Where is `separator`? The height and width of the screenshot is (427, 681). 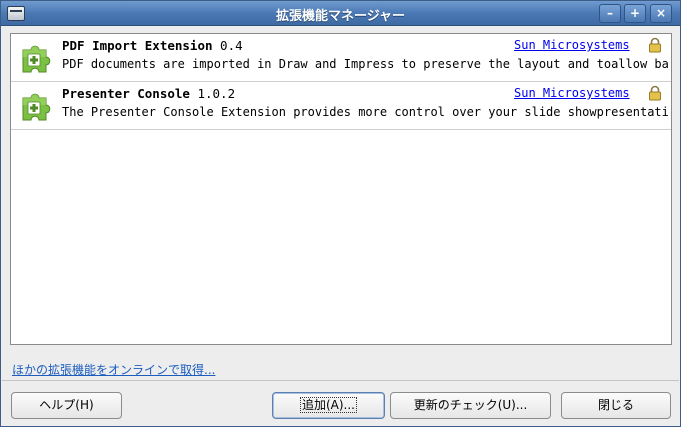
separator is located at coordinates (340, 380).